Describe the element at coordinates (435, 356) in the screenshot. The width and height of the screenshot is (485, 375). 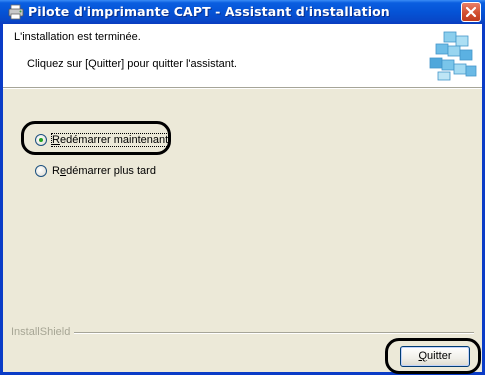
I see `quit-button: Quitter` at that location.